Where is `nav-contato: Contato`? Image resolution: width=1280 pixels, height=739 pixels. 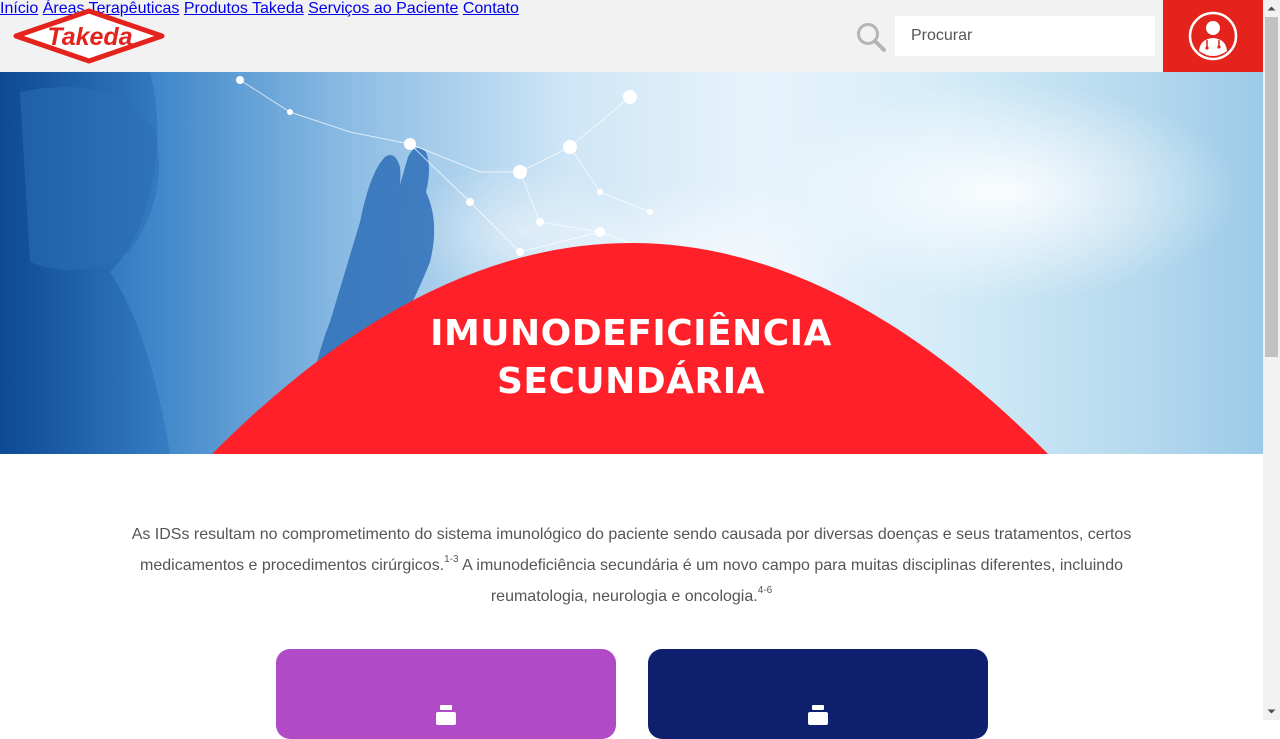 nav-contato: Contato is located at coordinates (491, 8).